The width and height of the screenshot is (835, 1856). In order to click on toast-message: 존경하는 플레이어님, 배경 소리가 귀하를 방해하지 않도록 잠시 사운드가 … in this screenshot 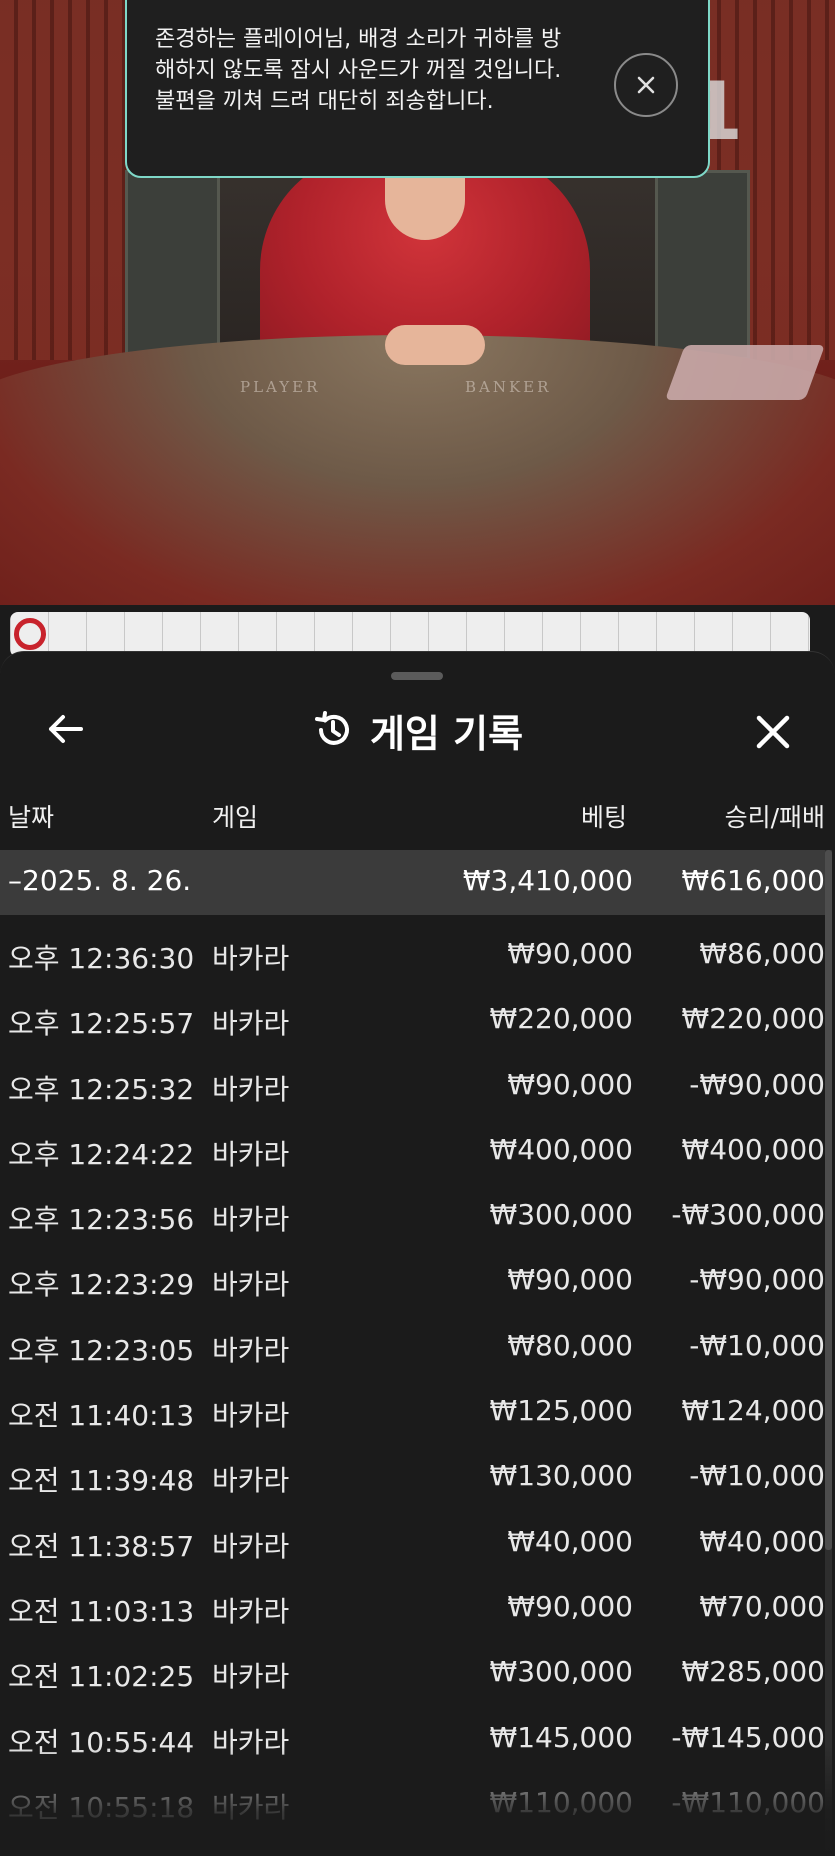, I will do `click(358, 70)`.